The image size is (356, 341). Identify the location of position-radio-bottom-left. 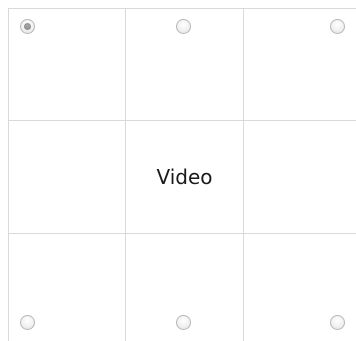
(27, 322).